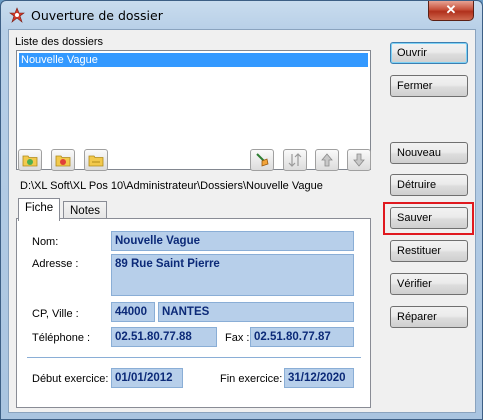 Image resolution: width=483 pixels, height=420 pixels. What do you see at coordinates (429, 153) in the screenshot?
I see `nouveau-button: Nouveau` at bounding box center [429, 153].